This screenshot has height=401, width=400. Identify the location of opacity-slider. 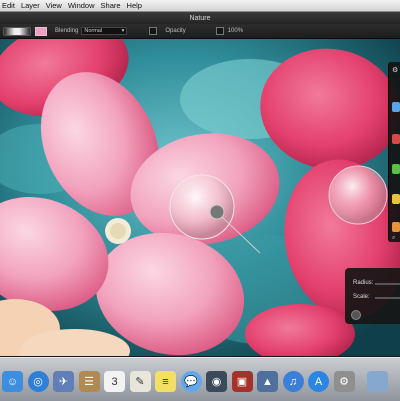
(219, 31).